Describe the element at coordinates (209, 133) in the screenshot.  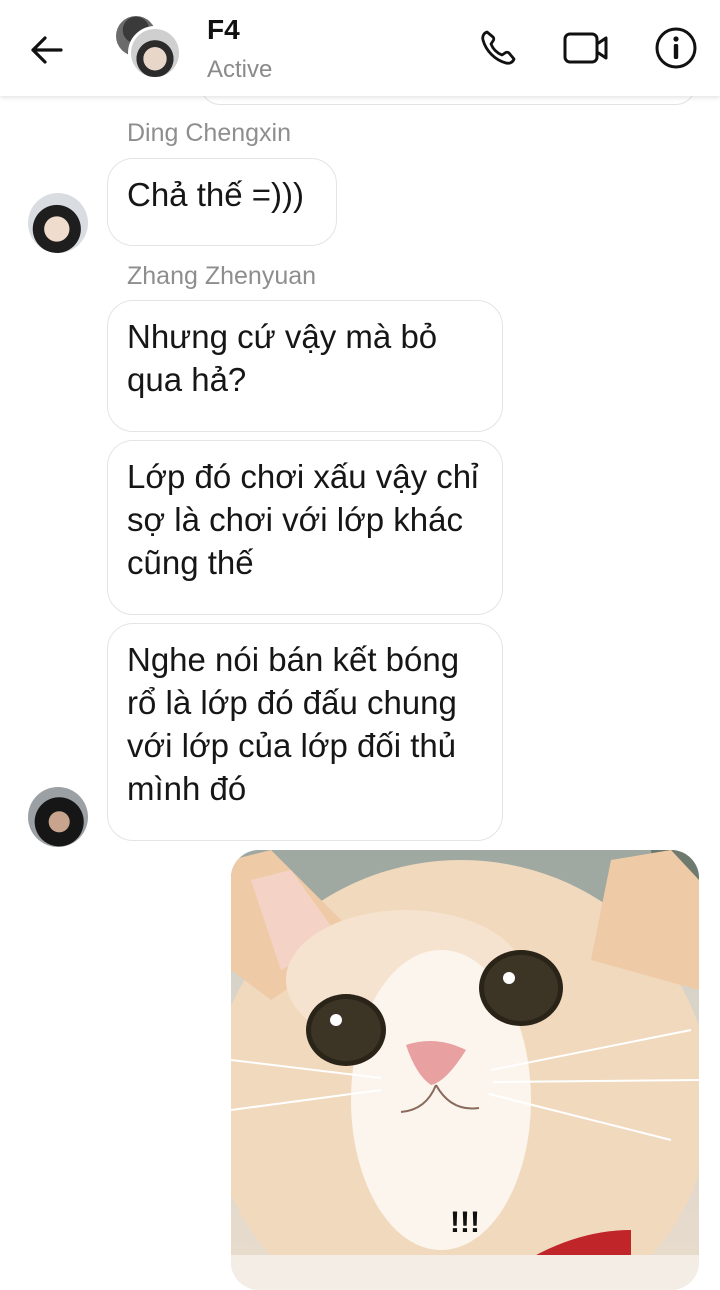
I see `sender-name: Ding Chengxin` at that location.